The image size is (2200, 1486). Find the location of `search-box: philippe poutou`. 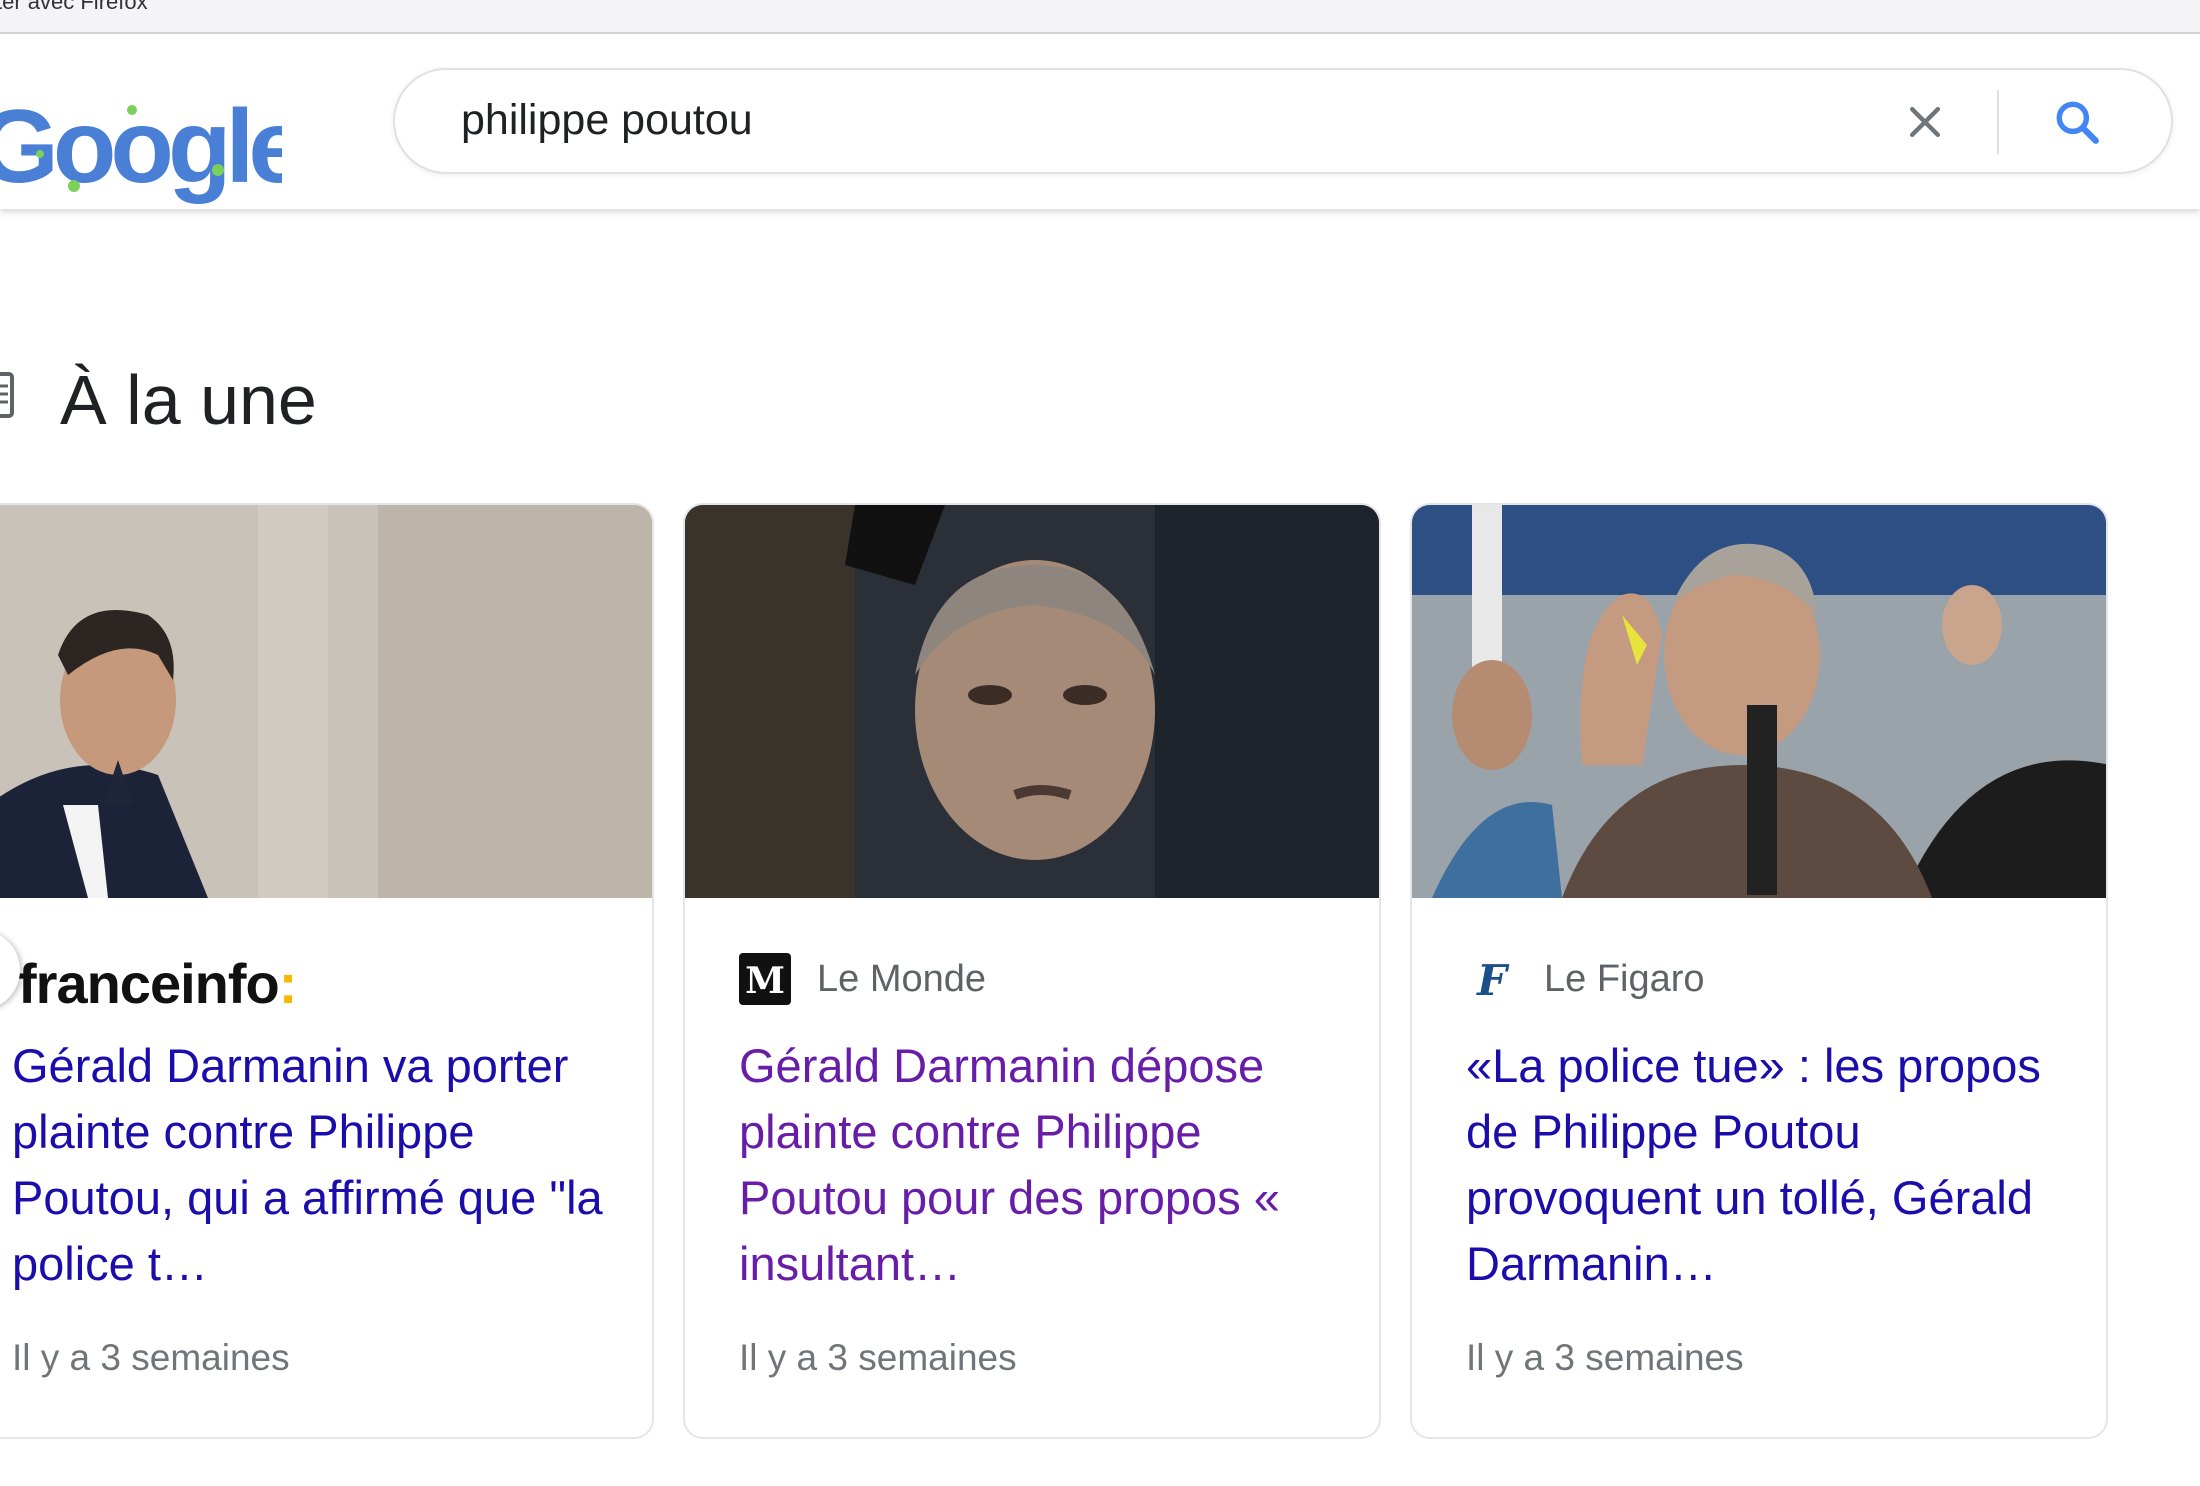

search-box: philippe poutou is located at coordinates (1283, 121).